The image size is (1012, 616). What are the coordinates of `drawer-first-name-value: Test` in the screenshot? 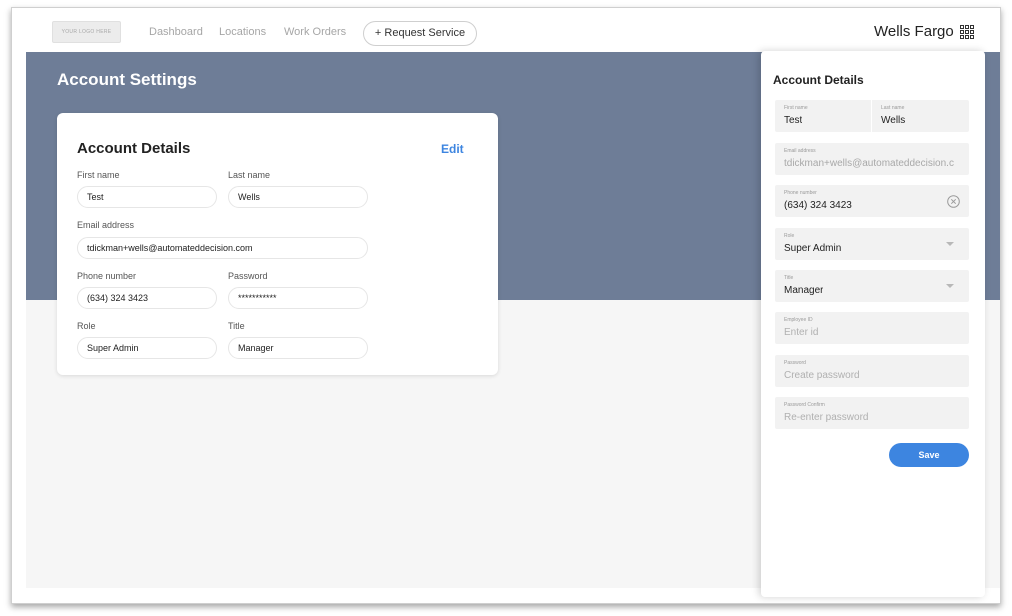 It's located at (793, 120).